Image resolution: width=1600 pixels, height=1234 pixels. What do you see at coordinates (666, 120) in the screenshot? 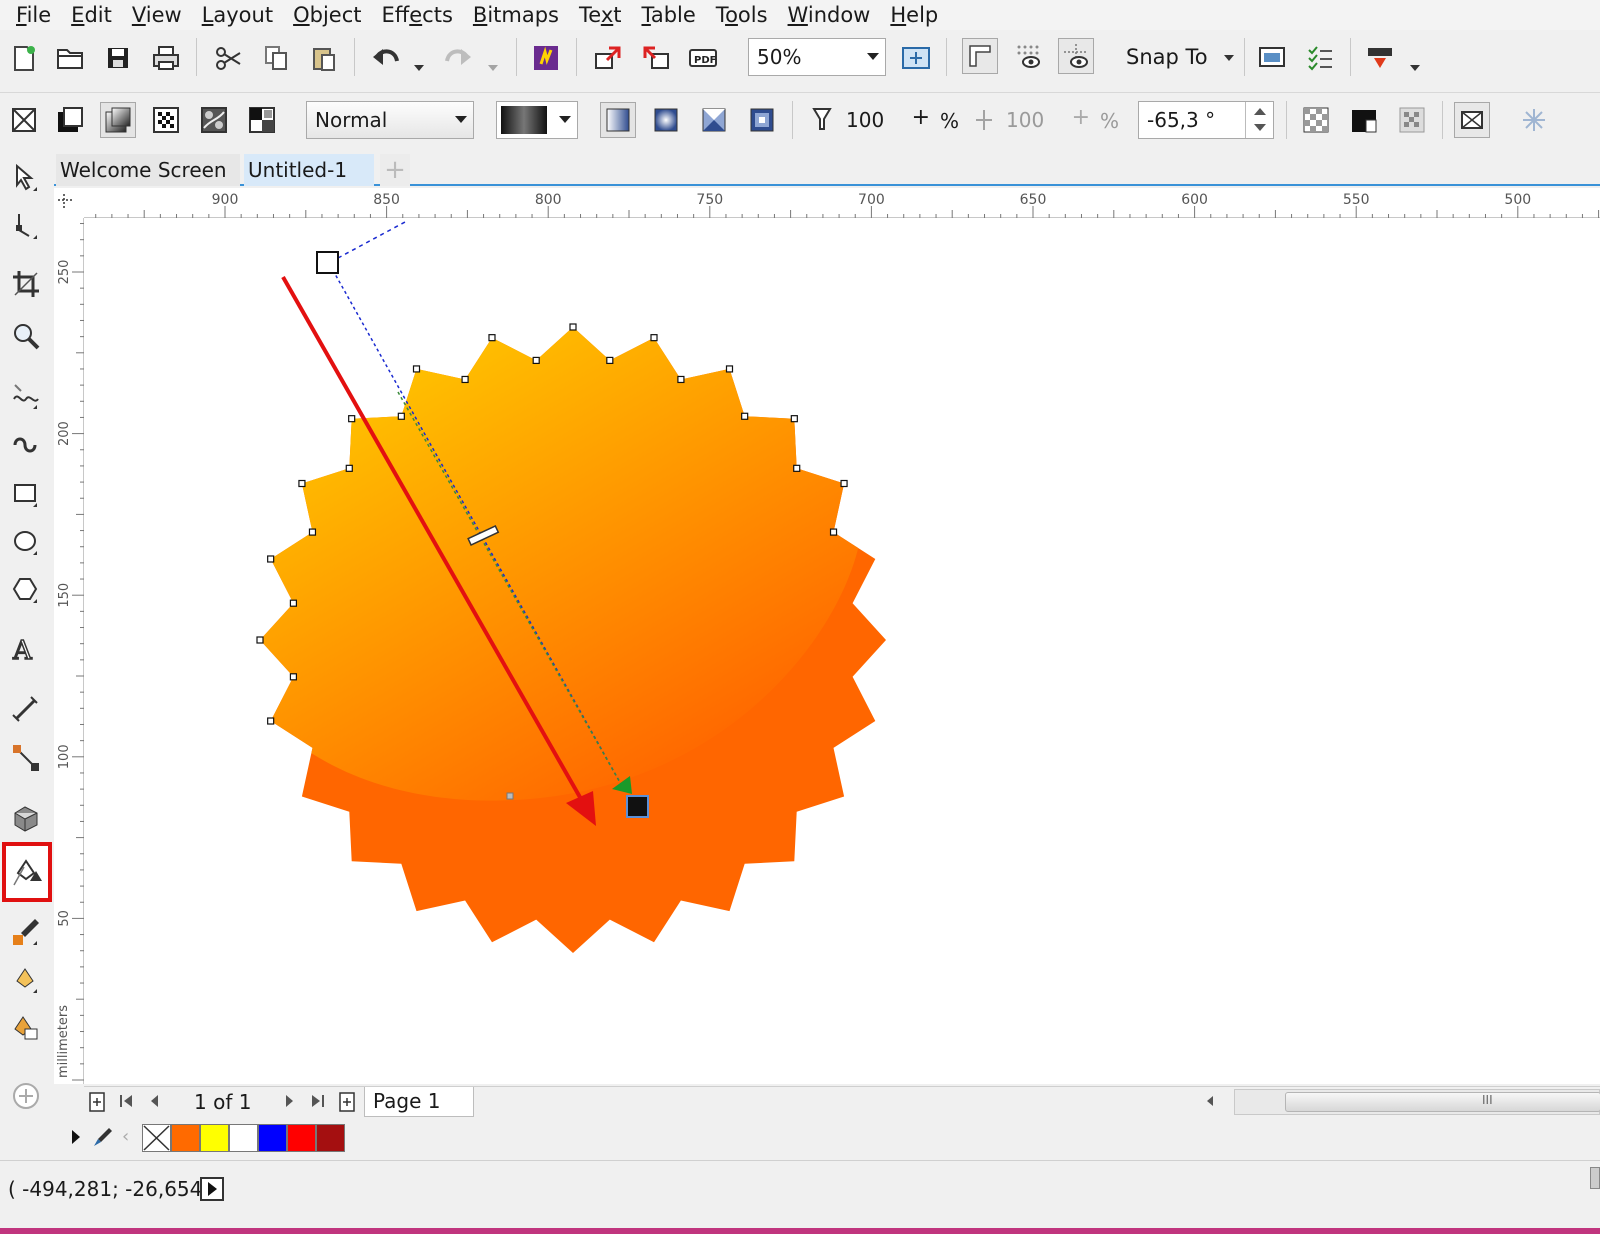
I see `elliptical-fountain-fill-icon` at bounding box center [666, 120].